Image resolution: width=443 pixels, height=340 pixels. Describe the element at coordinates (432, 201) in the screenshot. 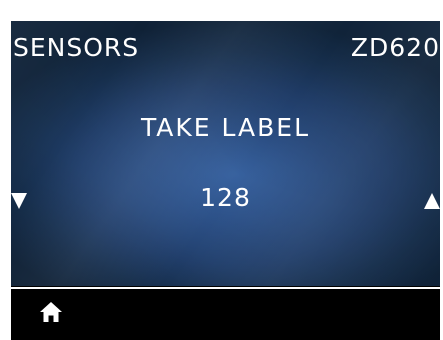

I see `up-triangle-icon` at that location.